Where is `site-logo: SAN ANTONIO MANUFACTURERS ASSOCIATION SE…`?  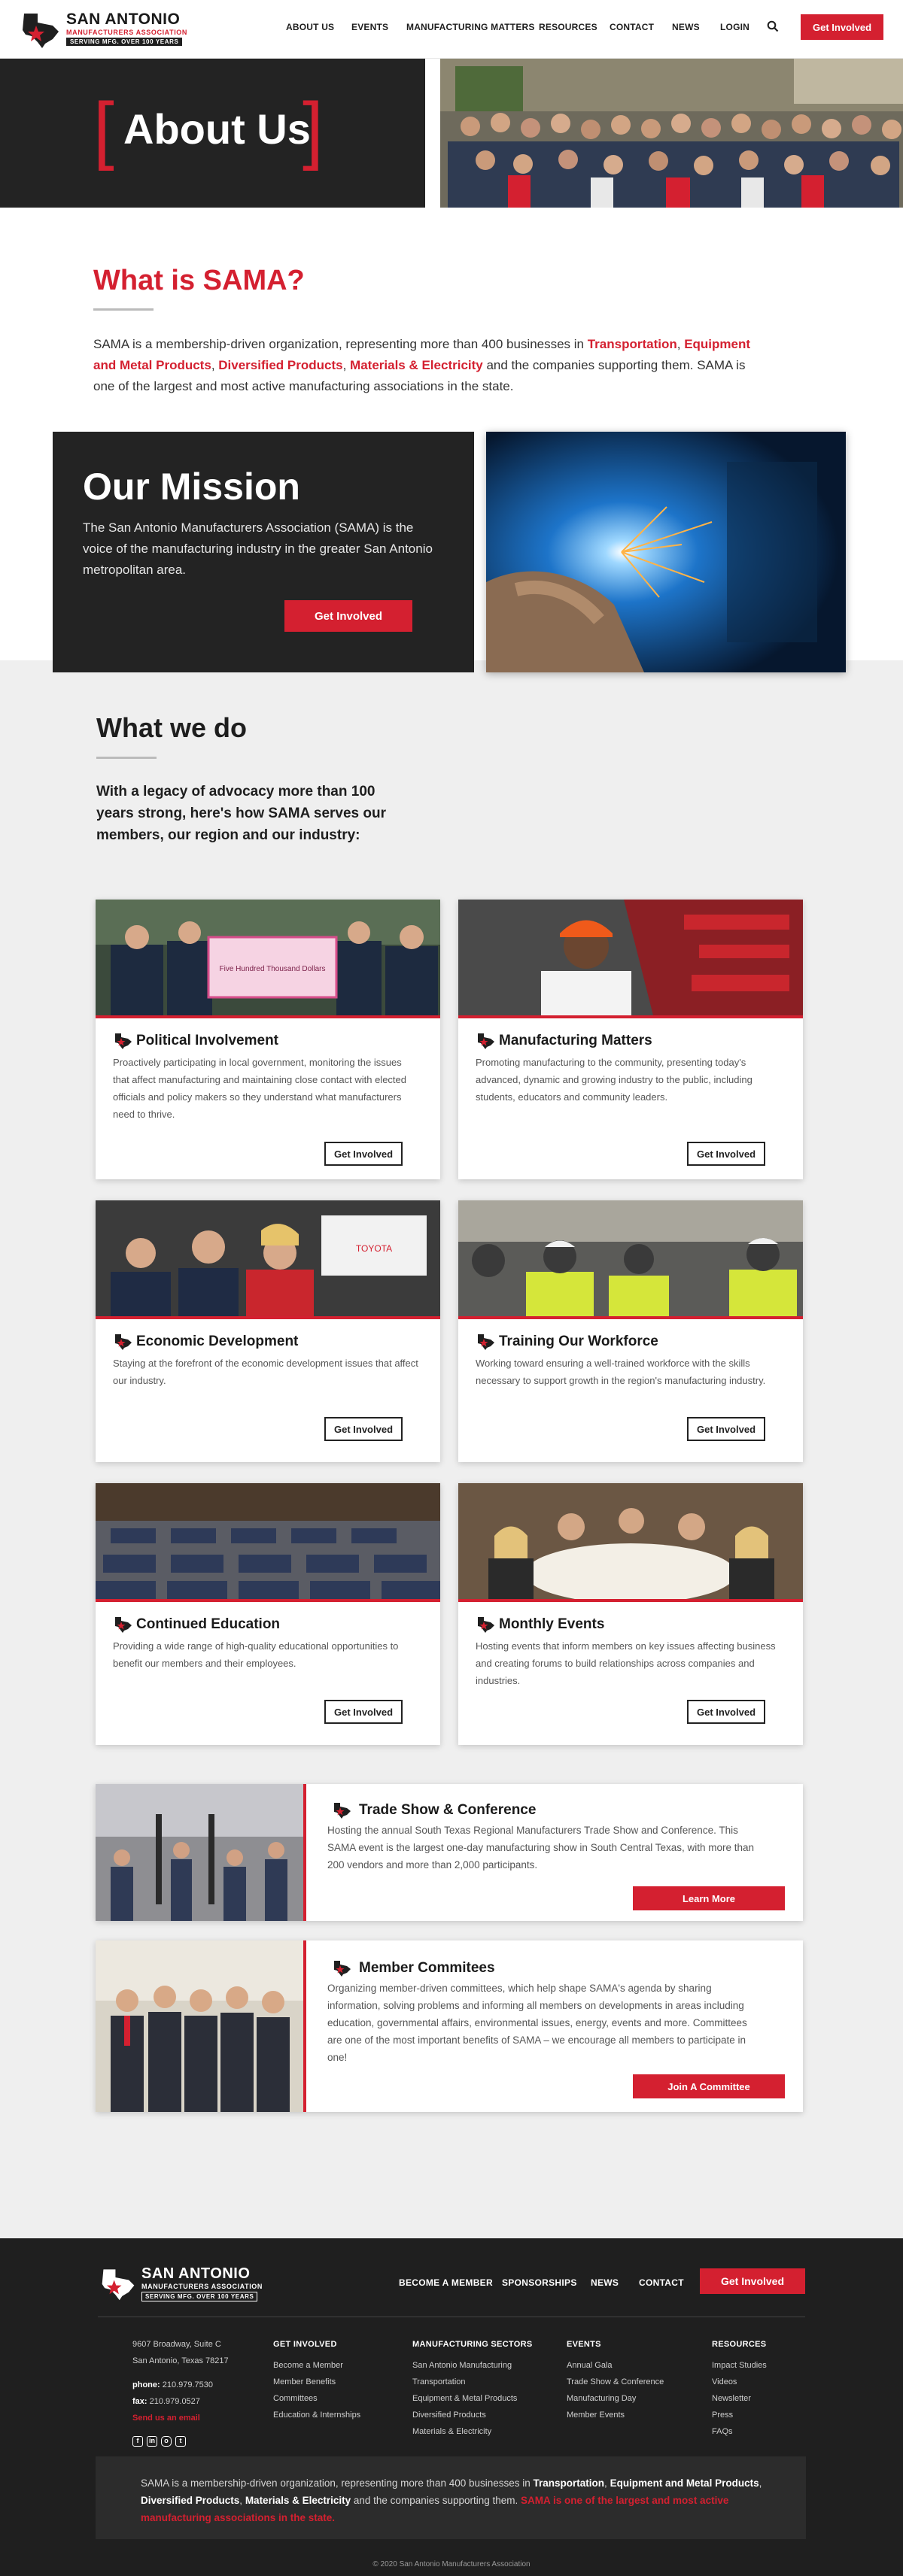
site-logo: SAN ANTONIO MANUFACTURERS ASSOCIATION SE… is located at coordinates (110, 29).